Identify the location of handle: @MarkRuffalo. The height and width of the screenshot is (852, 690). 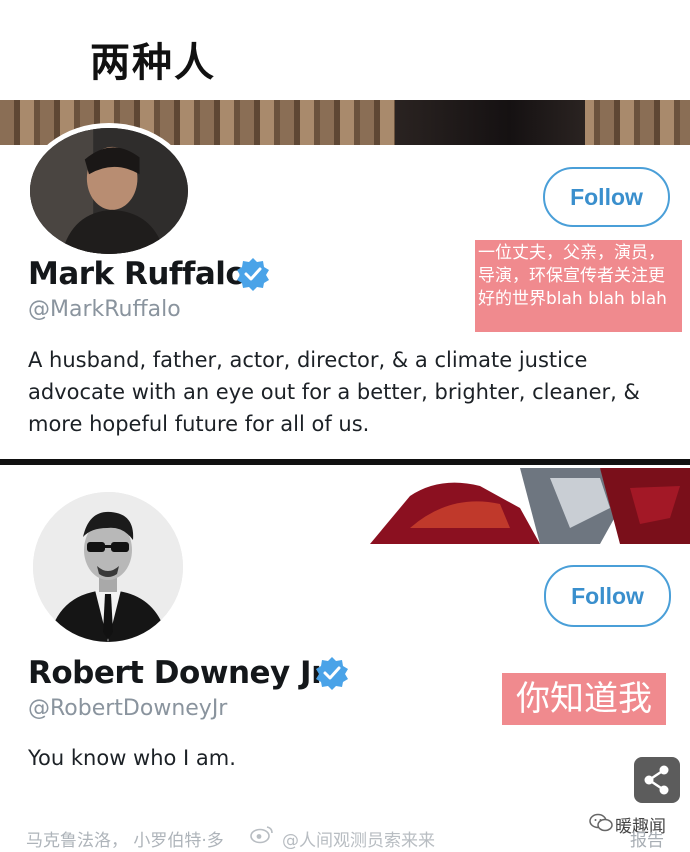
(104, 309).